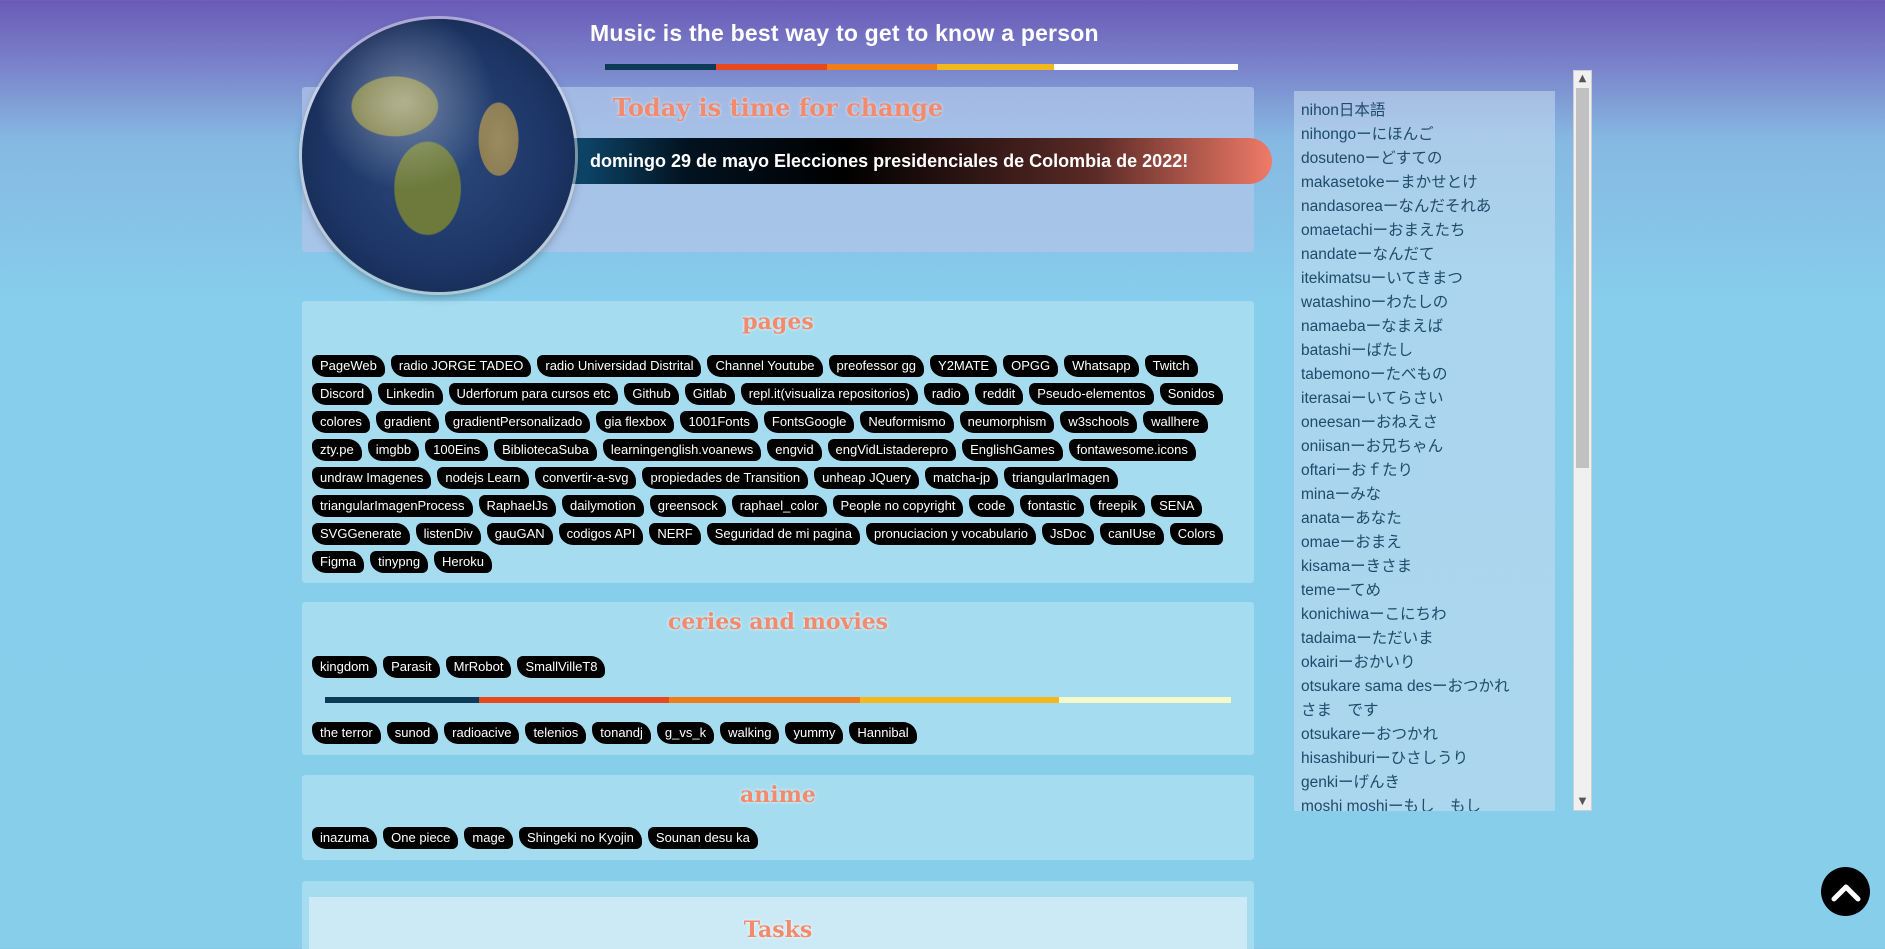 Image resolution: width=1885 pixels, height=949 pixels. I want to click on link-tag: triangularImagen, so click(1061, 478).